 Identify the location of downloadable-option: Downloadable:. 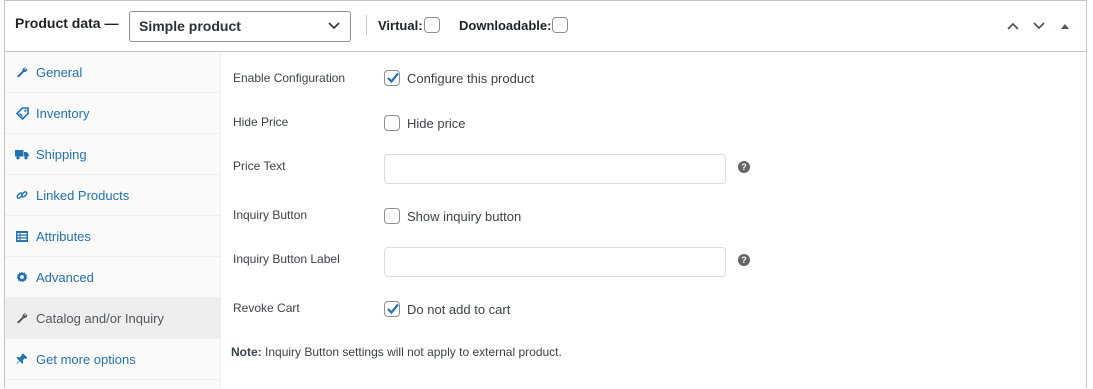
(514, 25).